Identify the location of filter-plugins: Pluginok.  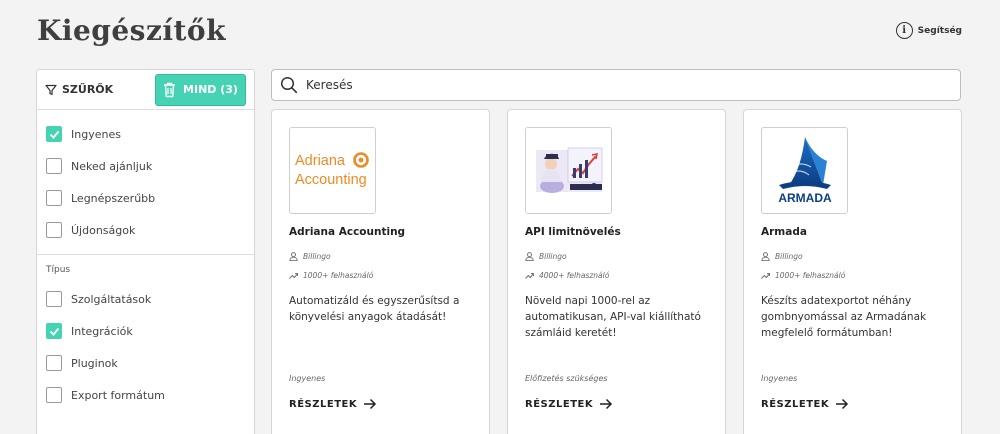
(145, 363).